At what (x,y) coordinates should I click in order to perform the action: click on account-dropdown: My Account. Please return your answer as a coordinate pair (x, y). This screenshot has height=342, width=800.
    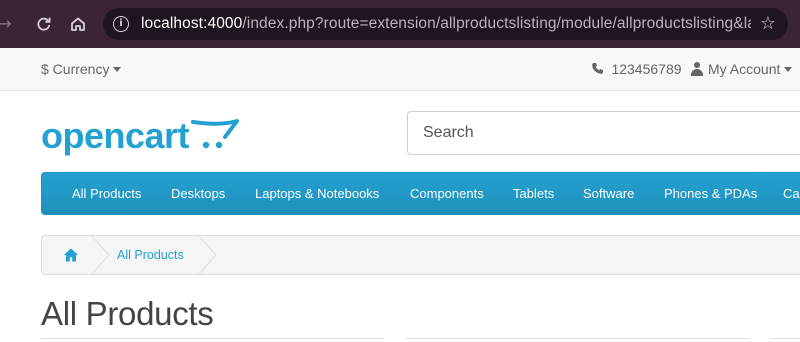
    Looking at the image, I should click on (742, 69).